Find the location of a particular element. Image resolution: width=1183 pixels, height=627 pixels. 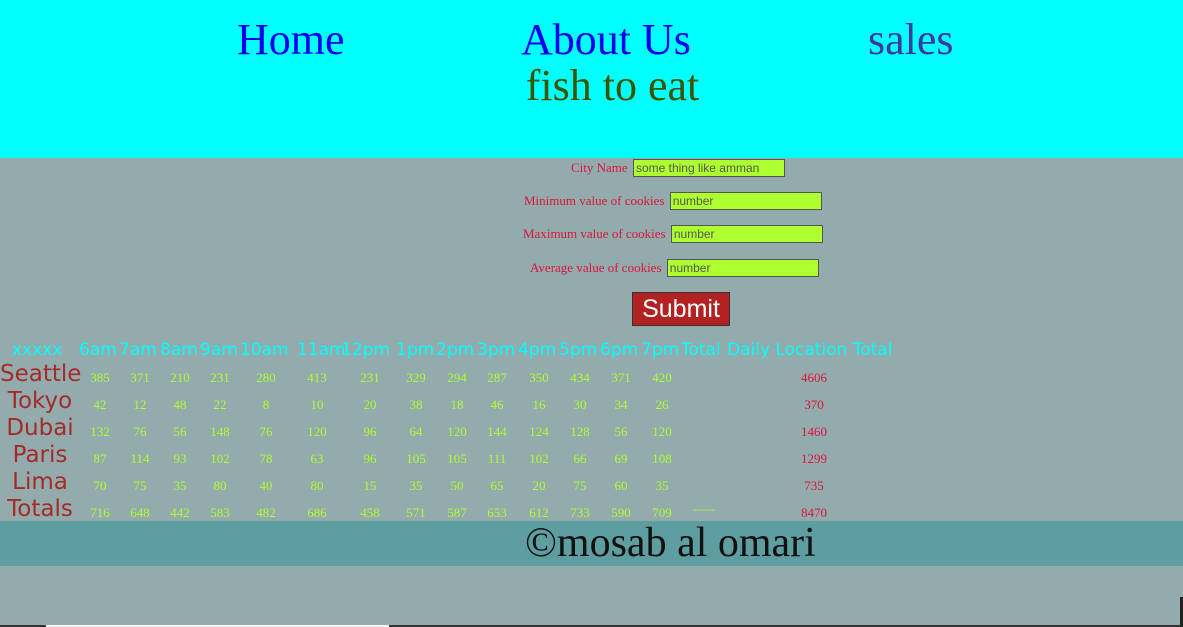

table-cell: 38 is located at coordinates (416, 404).